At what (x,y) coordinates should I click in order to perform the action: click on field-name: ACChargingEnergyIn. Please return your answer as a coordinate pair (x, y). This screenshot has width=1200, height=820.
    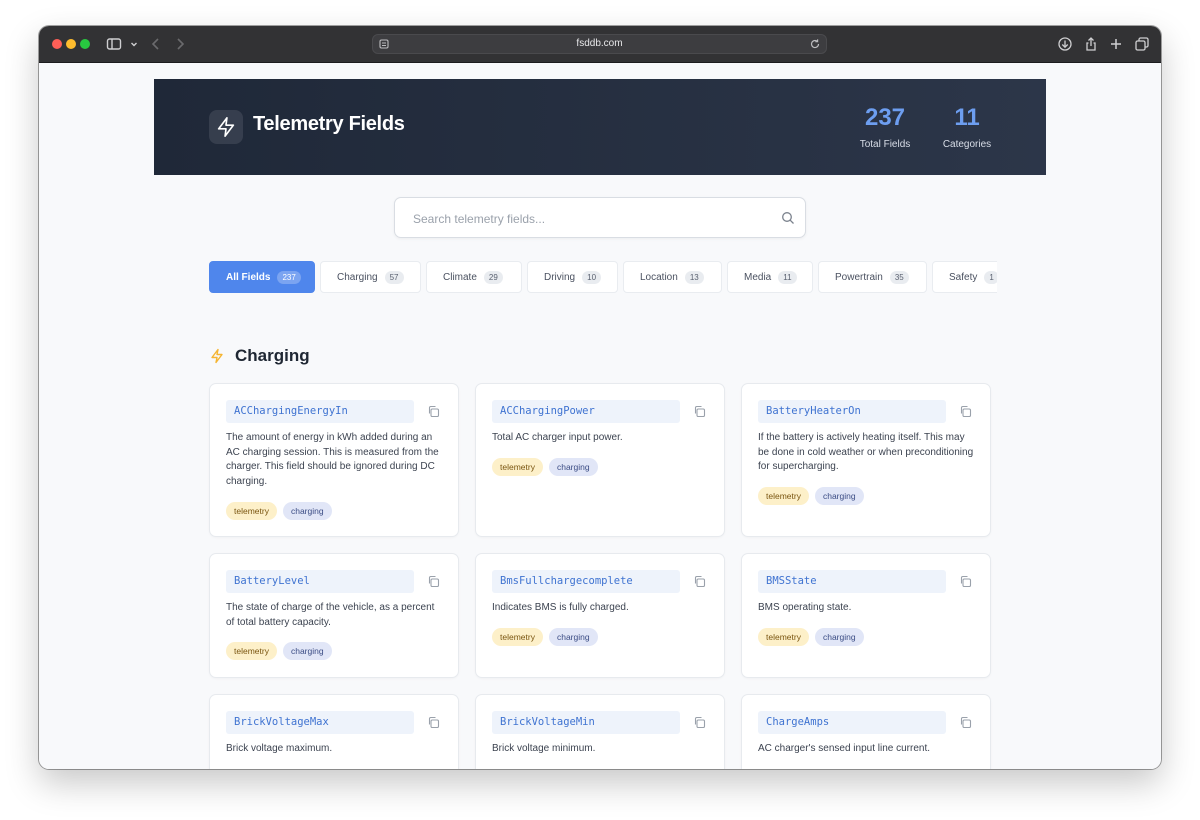
    Looking at the image, I should click on (320, 411).